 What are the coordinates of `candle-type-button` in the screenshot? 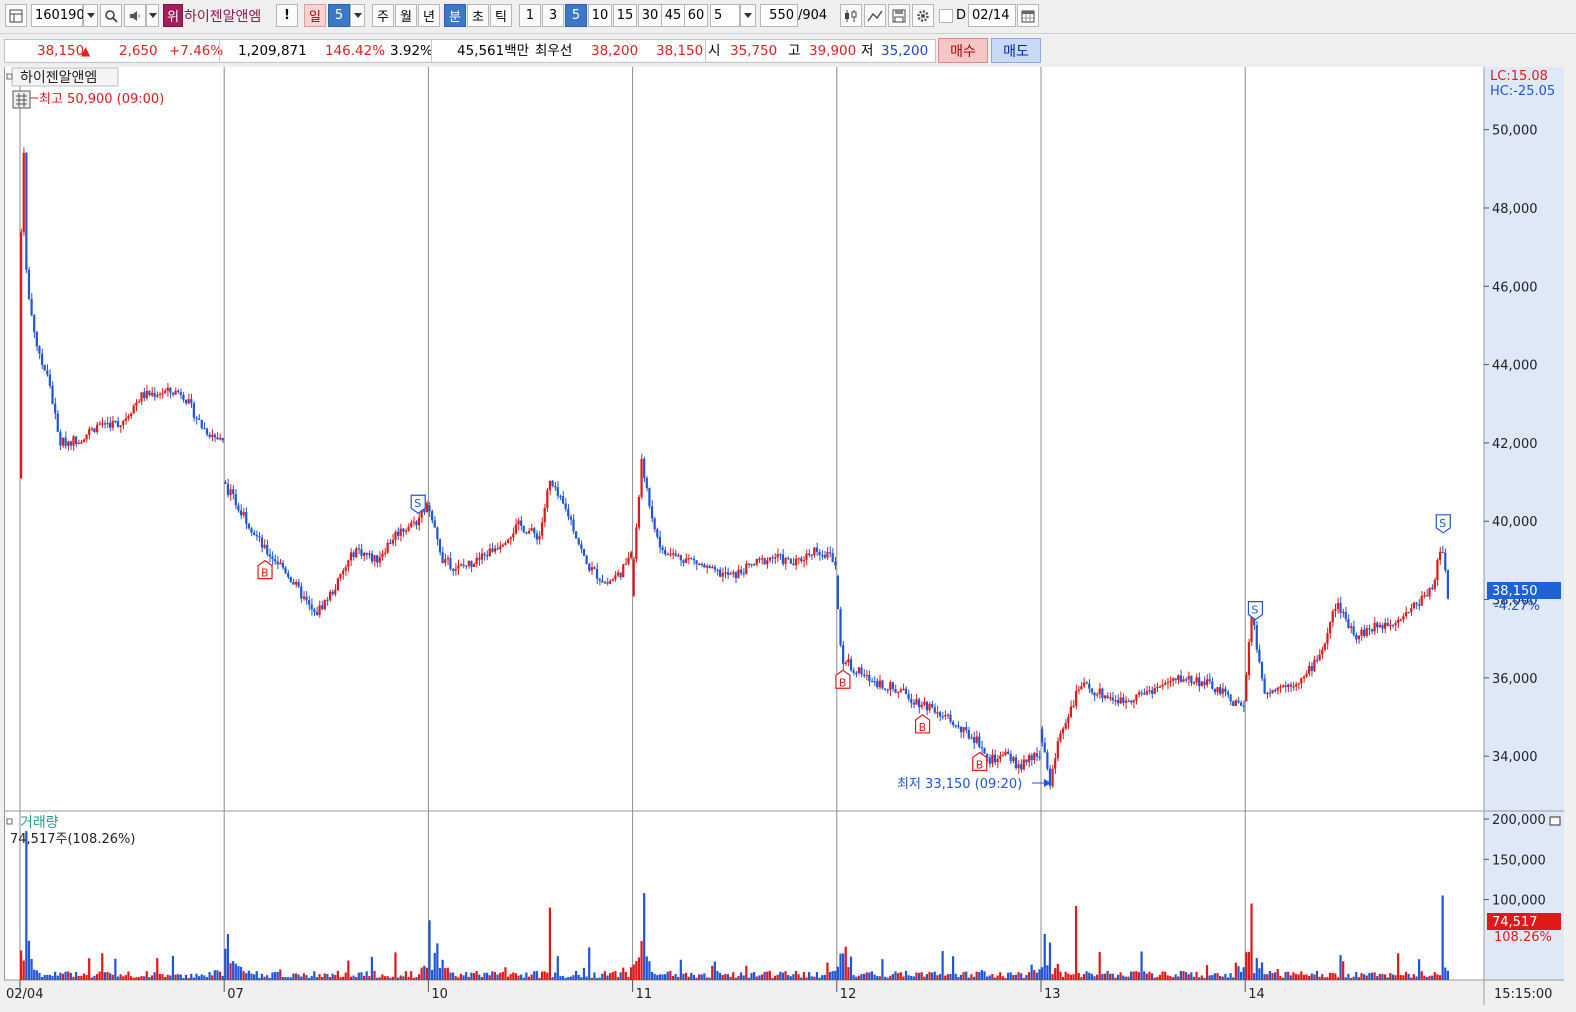 It's located at (851, 15).